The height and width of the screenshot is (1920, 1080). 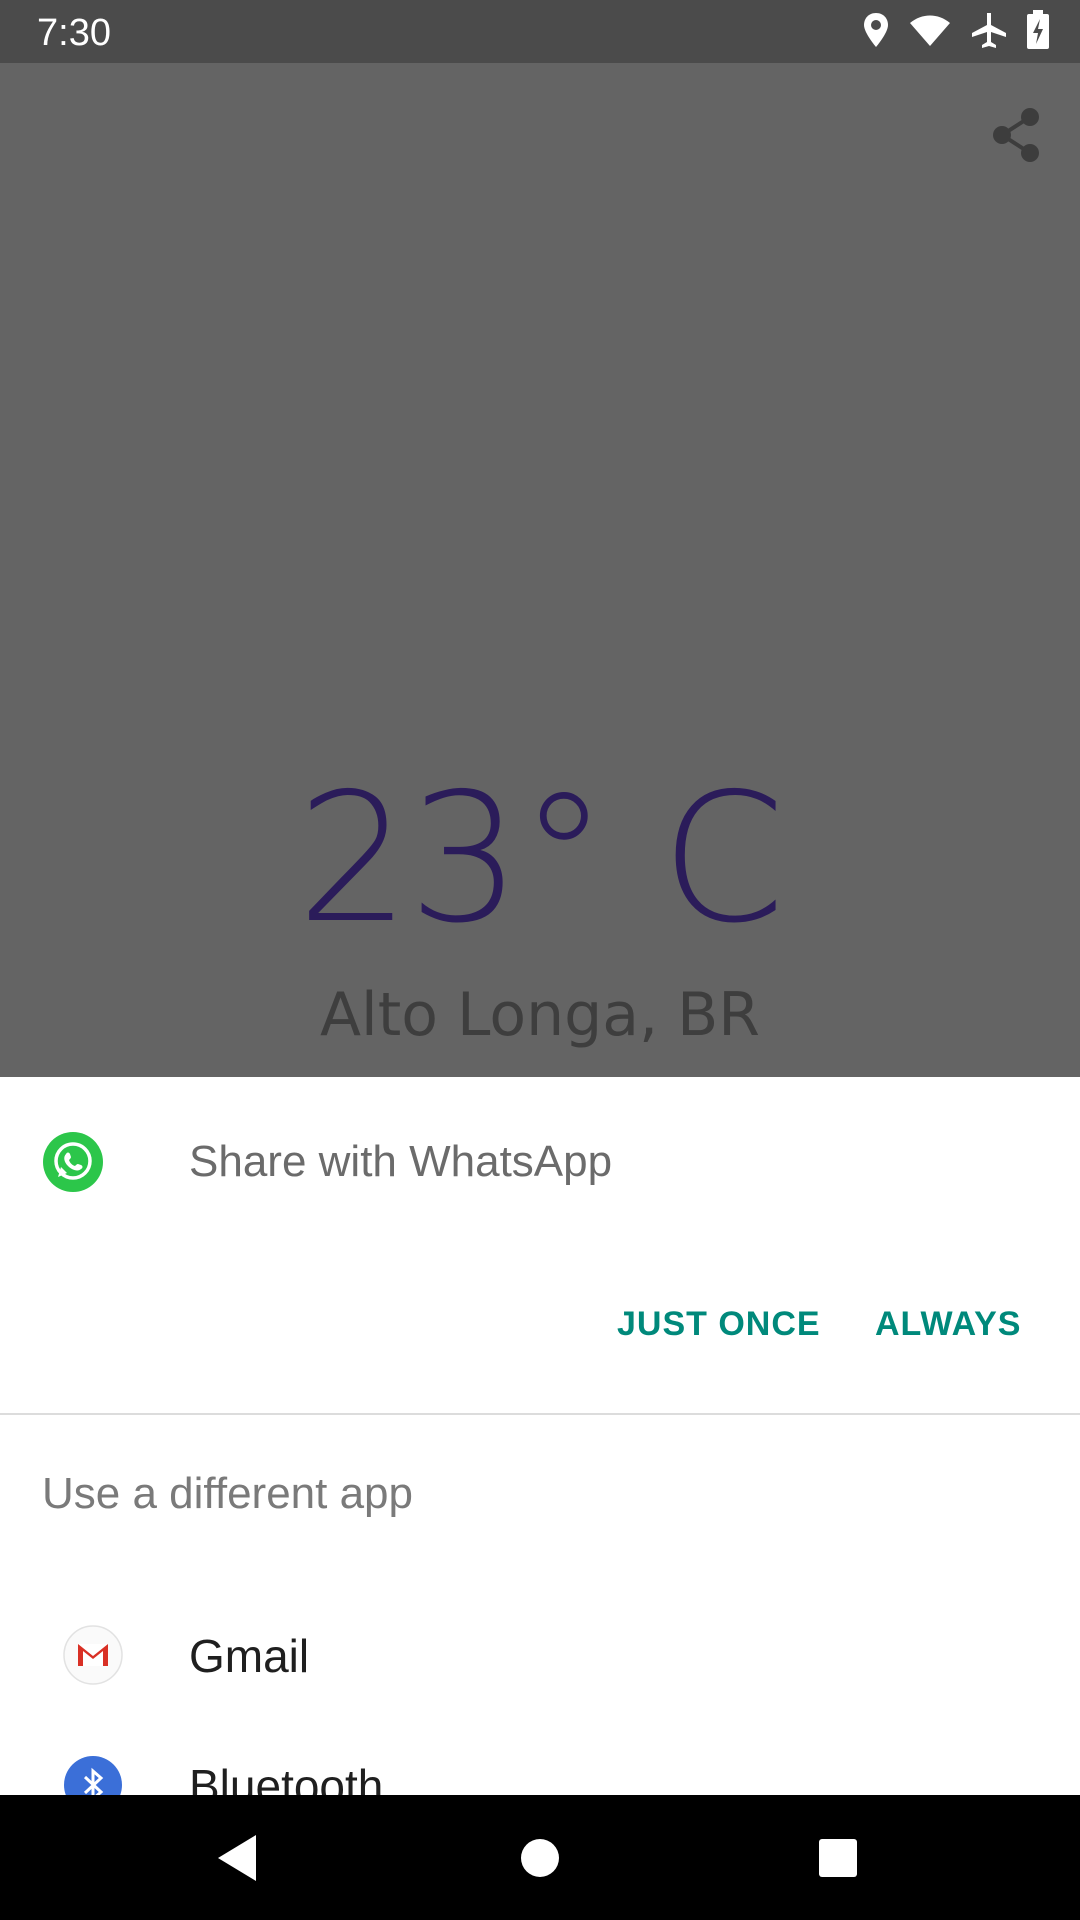 What do you see at coordinates (540, 1414) in the screenshot?
I see `divider` at bounding box center [540, 1414].